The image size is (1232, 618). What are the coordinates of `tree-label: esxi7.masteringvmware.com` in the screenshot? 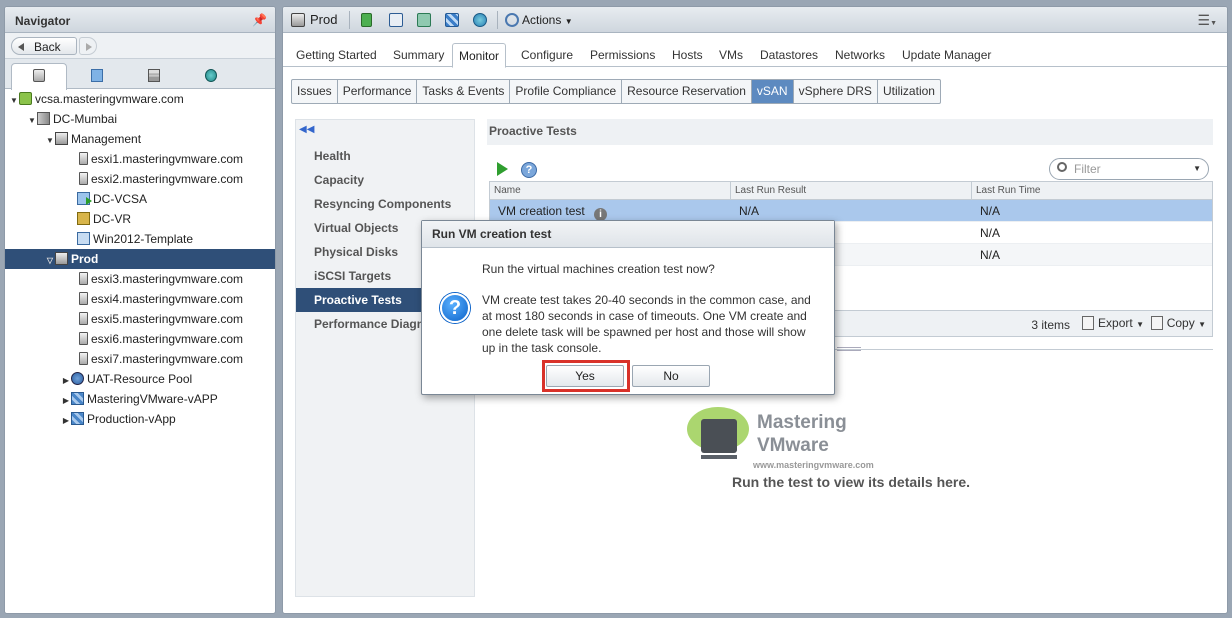 It's located at (167, 359).